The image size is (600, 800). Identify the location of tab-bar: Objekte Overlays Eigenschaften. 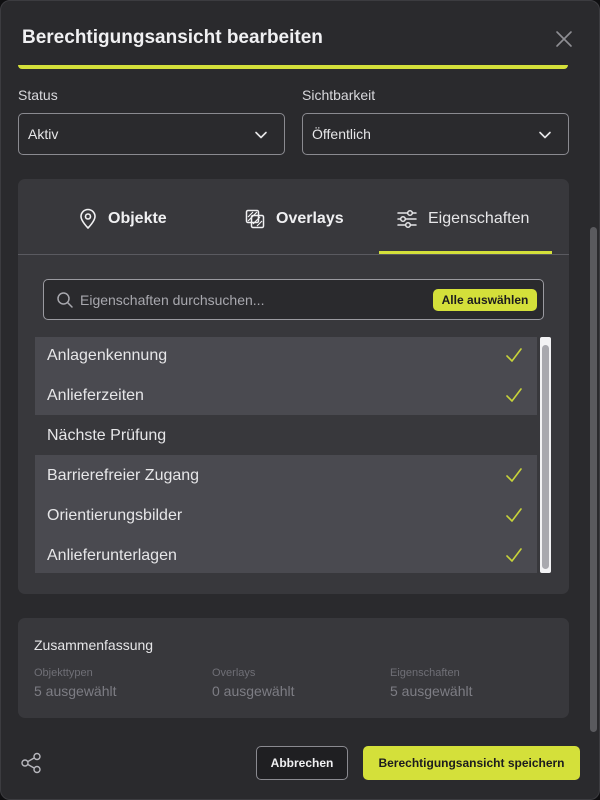
(293, 217).